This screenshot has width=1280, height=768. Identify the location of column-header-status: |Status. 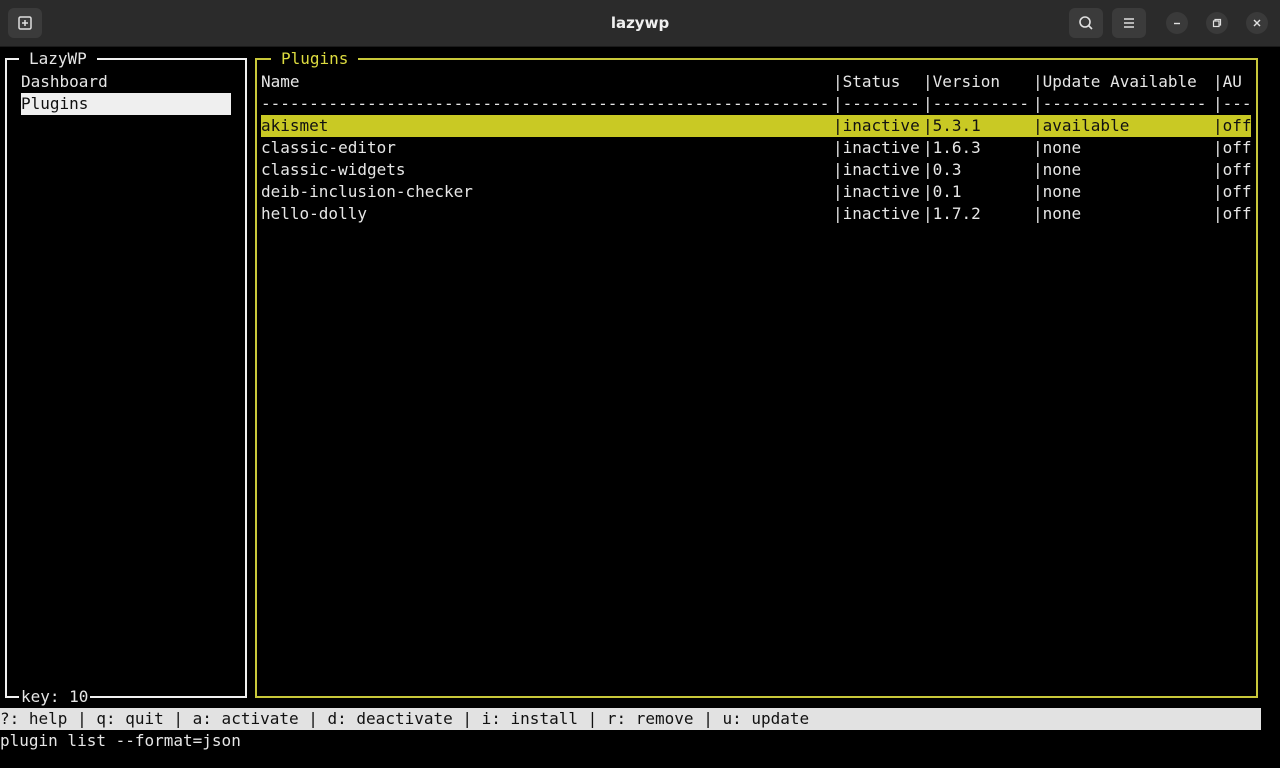
(867, 81).